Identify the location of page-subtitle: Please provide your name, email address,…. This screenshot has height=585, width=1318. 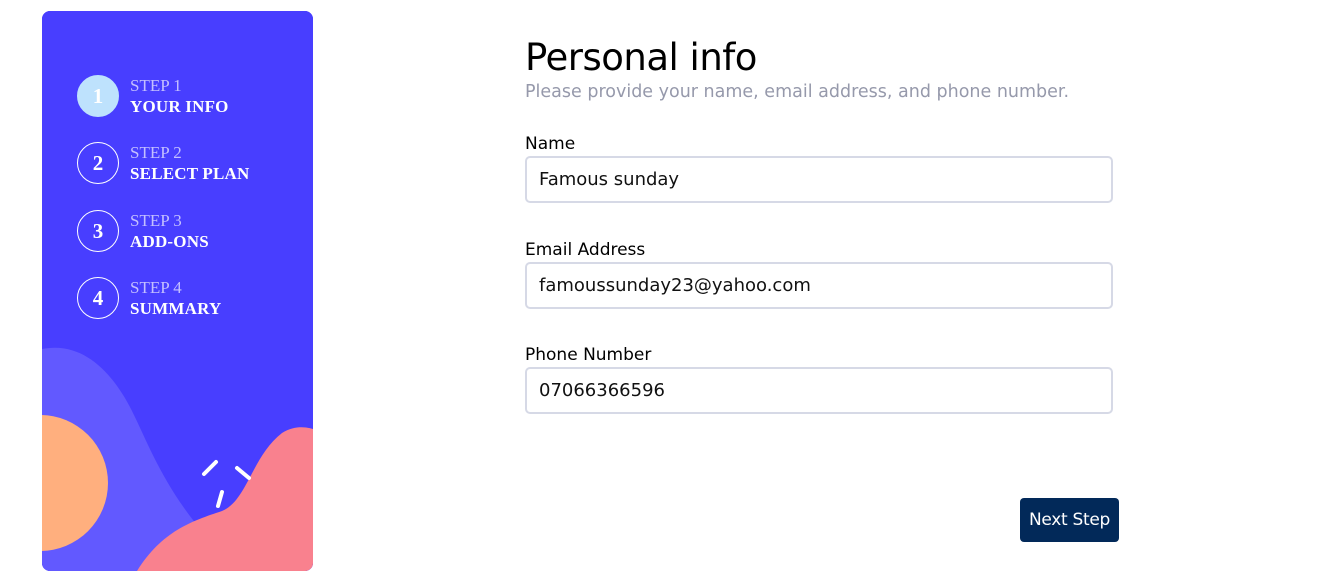
(797, 92).